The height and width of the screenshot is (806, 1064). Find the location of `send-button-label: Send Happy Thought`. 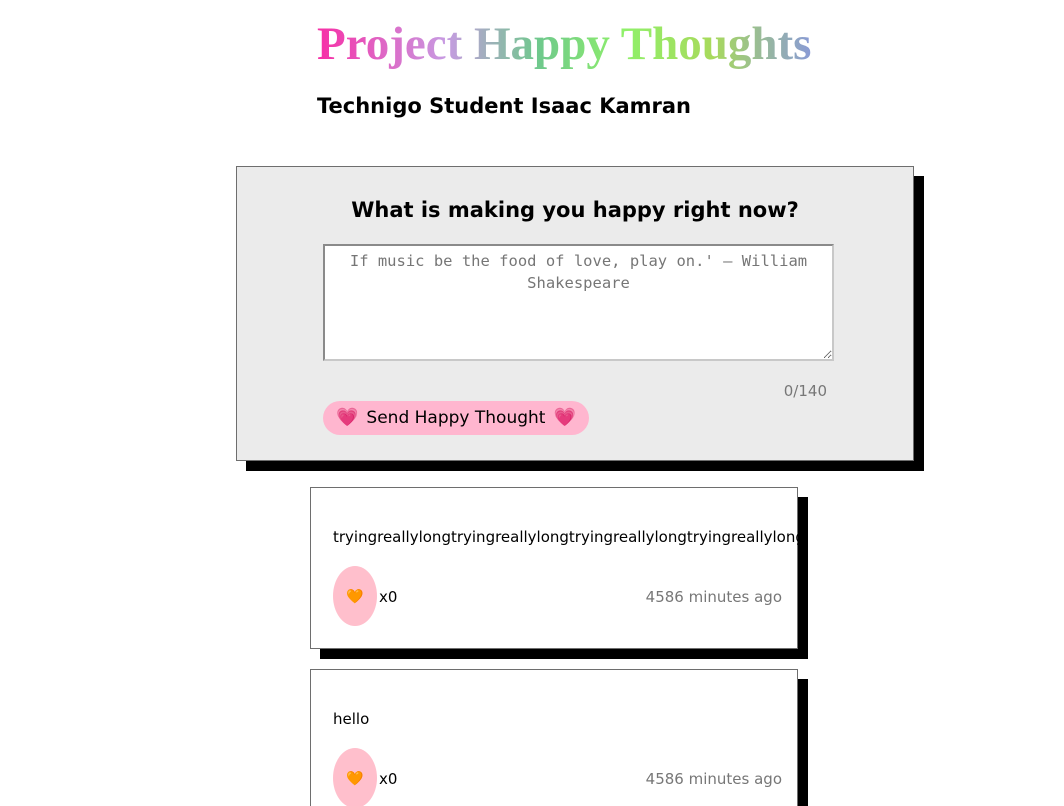

send-button-label: Send Happy Thought is located at coordinates (456, 418).